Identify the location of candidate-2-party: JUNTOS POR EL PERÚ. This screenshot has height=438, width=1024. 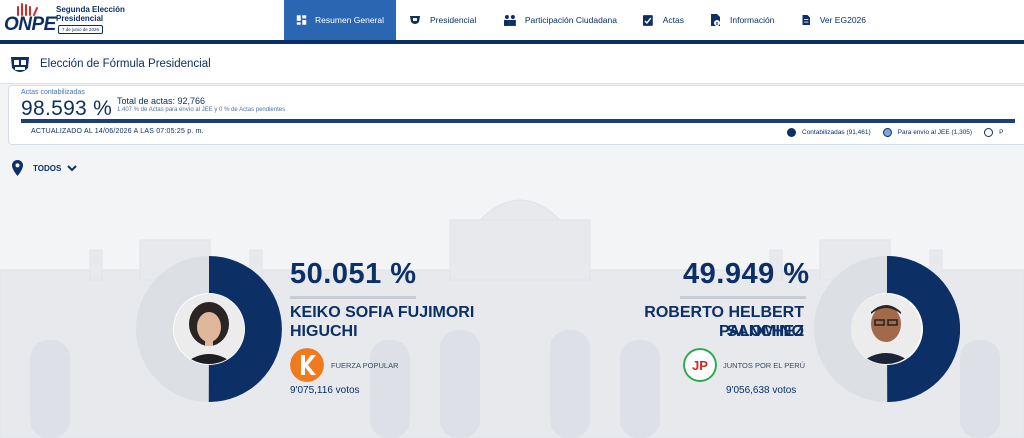
(764, 365).